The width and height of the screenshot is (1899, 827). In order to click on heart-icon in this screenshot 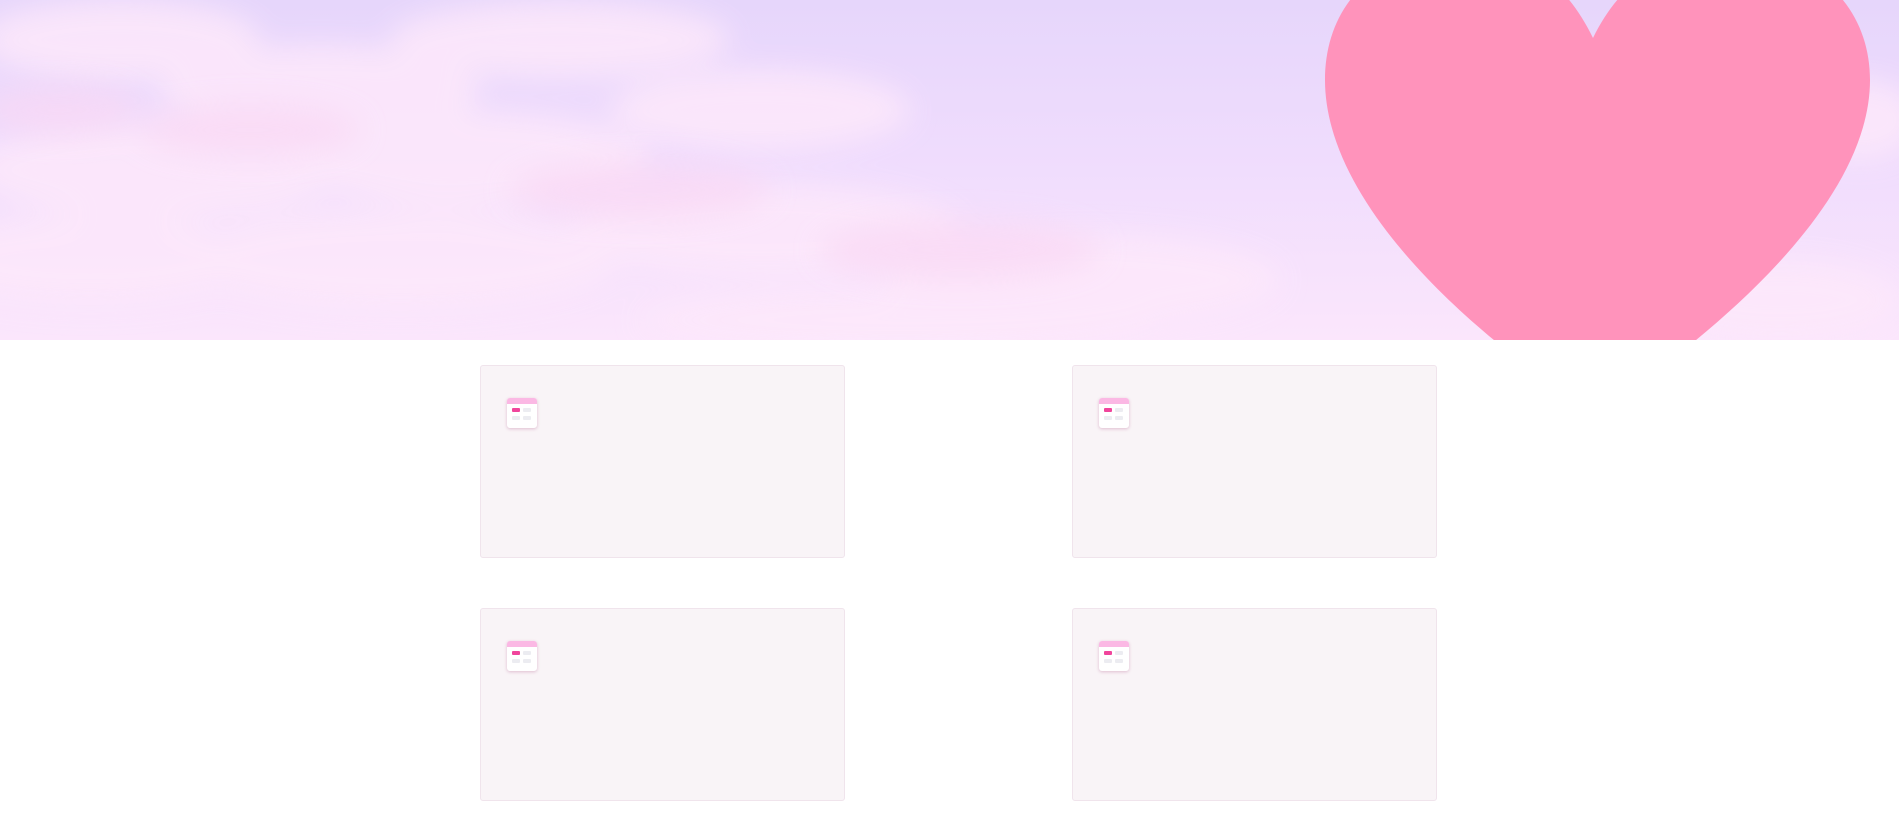, I will do `click(1597, 170)`.